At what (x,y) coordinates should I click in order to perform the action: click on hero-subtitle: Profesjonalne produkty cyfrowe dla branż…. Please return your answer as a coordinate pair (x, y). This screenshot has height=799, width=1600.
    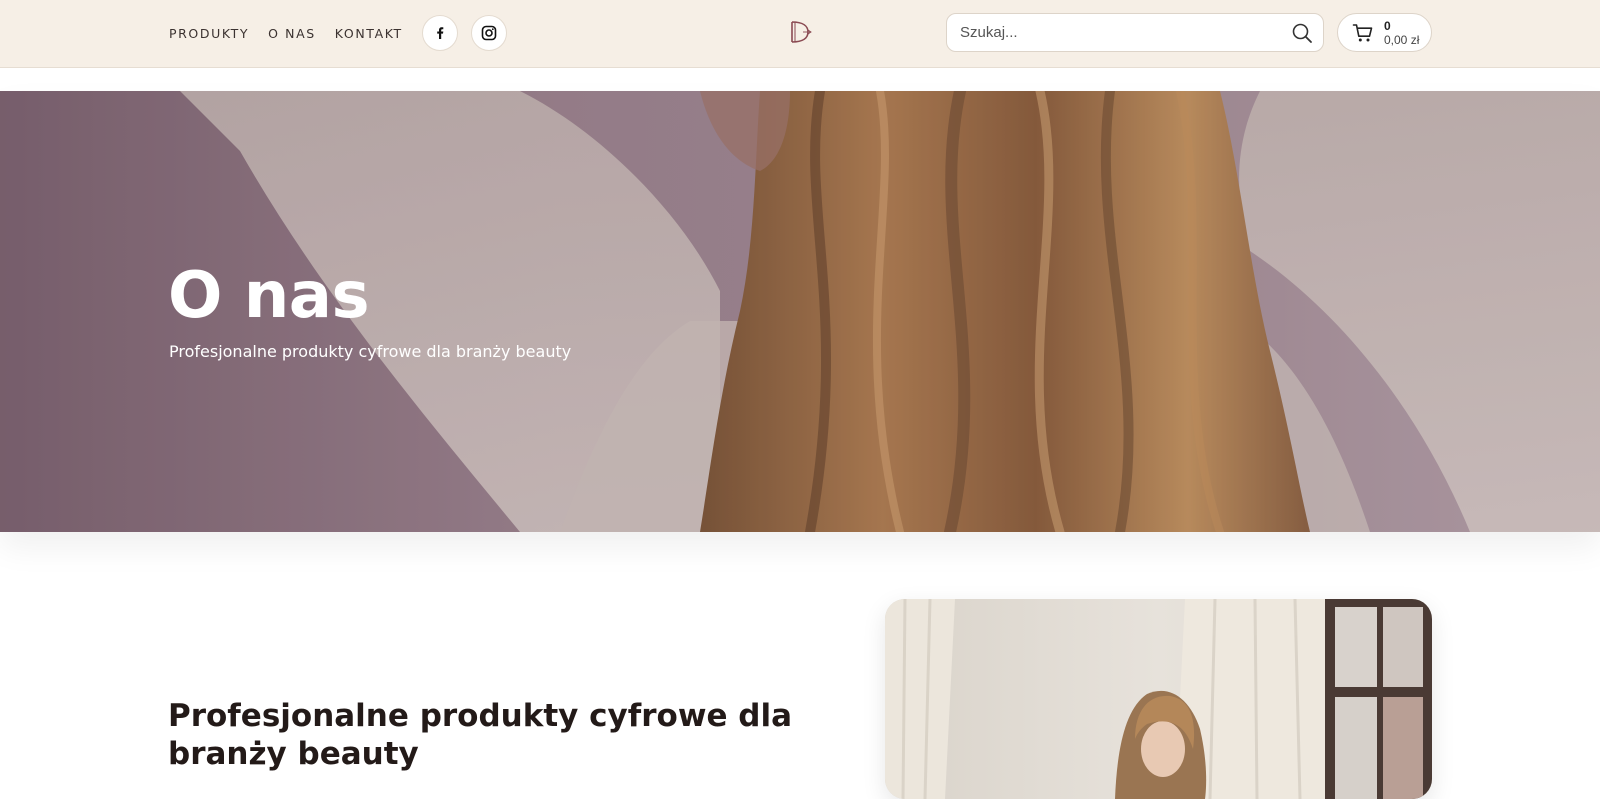
    Looking at the image, I should click on (370, 351).